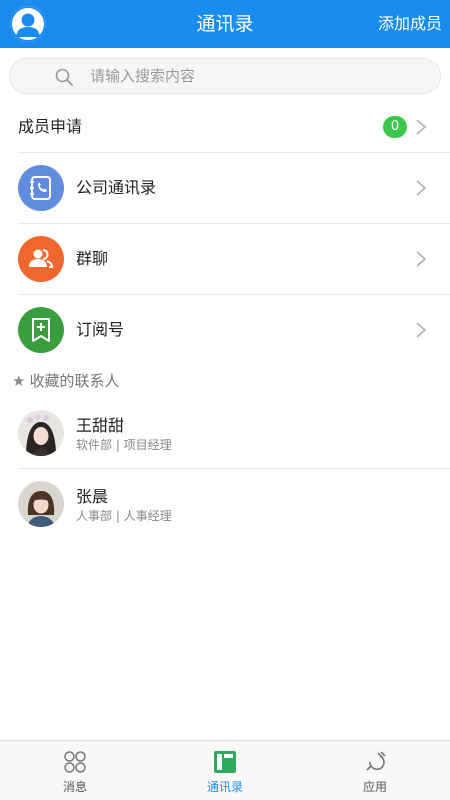  Describe the element at coordinates (50, 126) in the screenshot. I see `member-request-label: 成员申请` at that location.